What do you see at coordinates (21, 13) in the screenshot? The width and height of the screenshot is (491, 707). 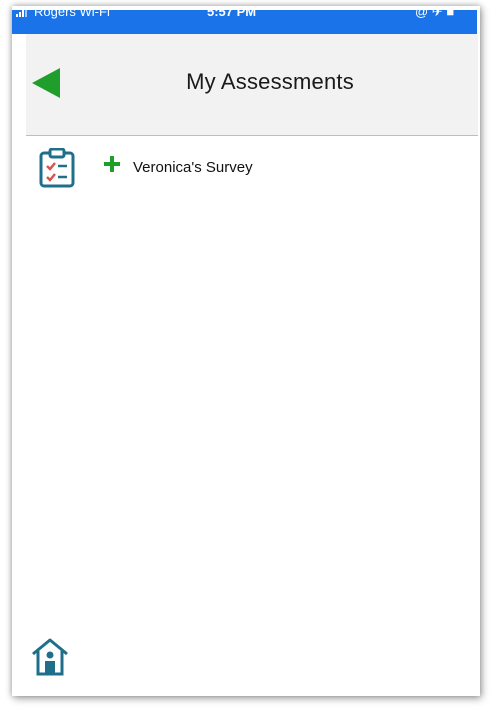 I see `signal-bars-icon` at bounding box center [21, 13].